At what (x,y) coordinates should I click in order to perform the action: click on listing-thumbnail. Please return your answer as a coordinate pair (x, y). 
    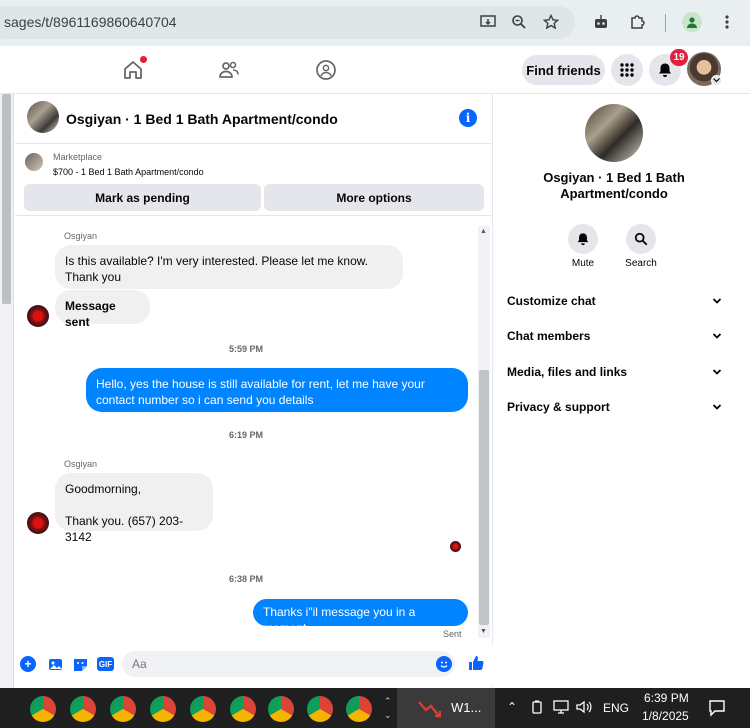
    Looking at the image, I should click on (34, 162).